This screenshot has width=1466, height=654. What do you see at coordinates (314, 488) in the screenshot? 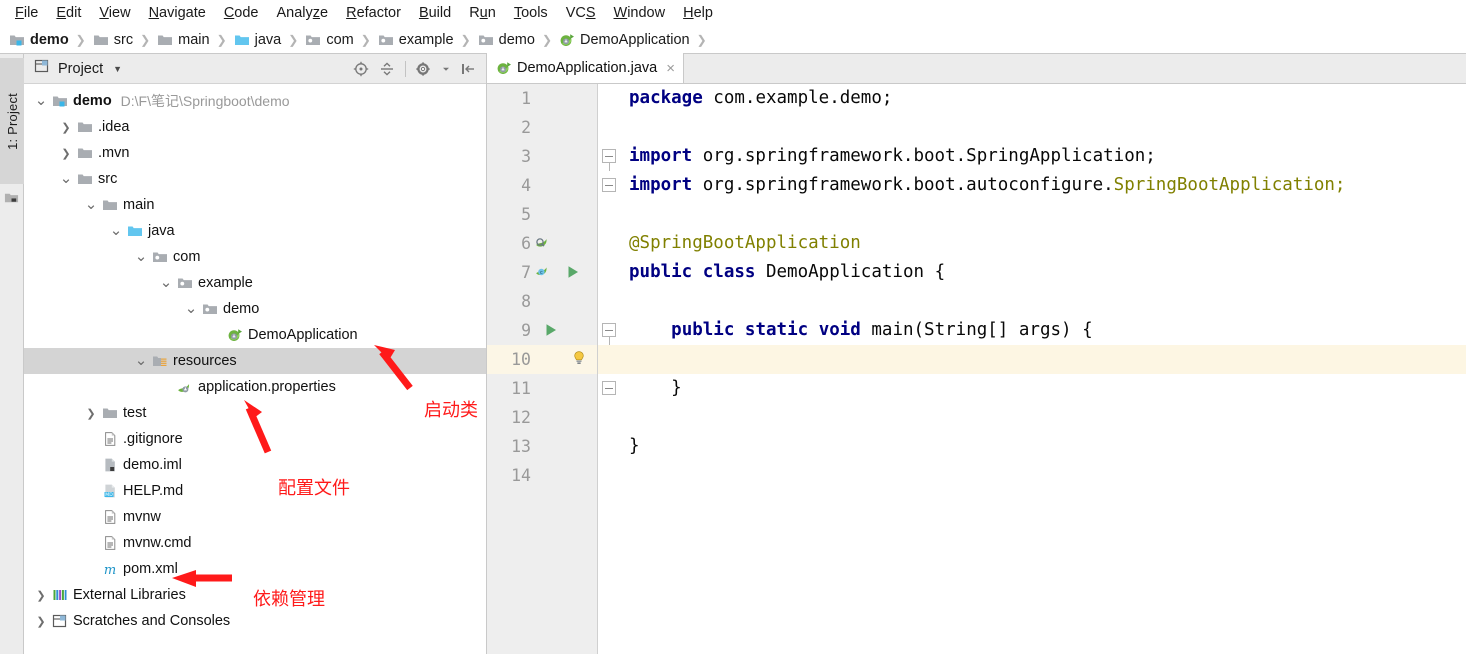
I see `annotation-label-2: 配置文件` at bounding box center [314, 488].